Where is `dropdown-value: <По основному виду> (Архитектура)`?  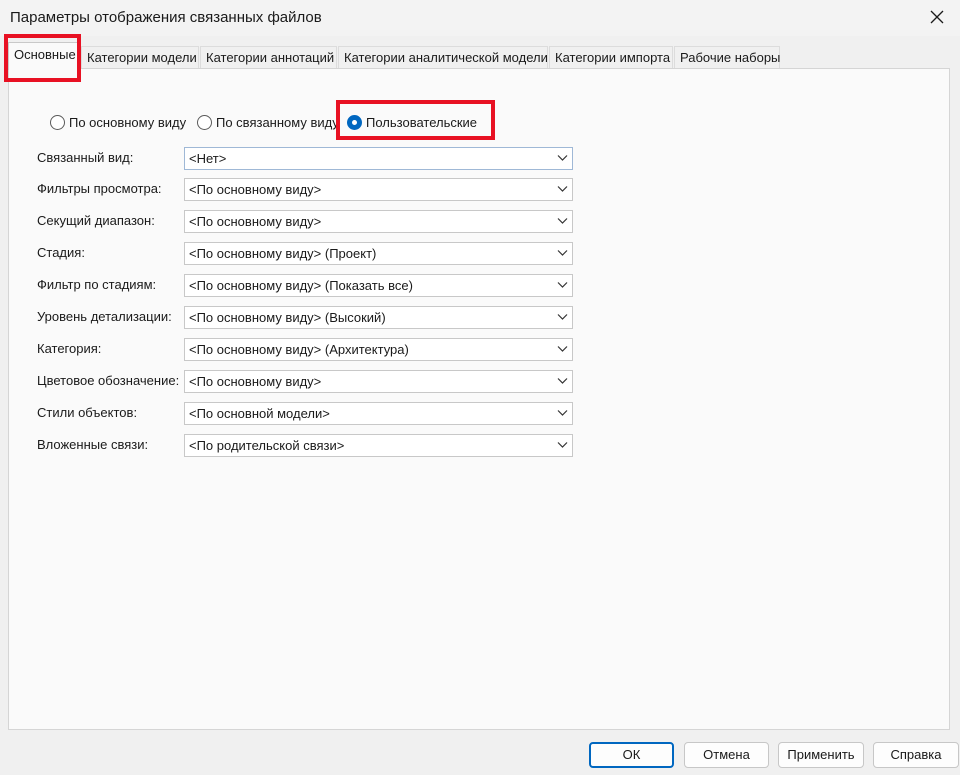 dropdown-value: <По основному виду> (Архитектура) is located at coordinates (299, 349).